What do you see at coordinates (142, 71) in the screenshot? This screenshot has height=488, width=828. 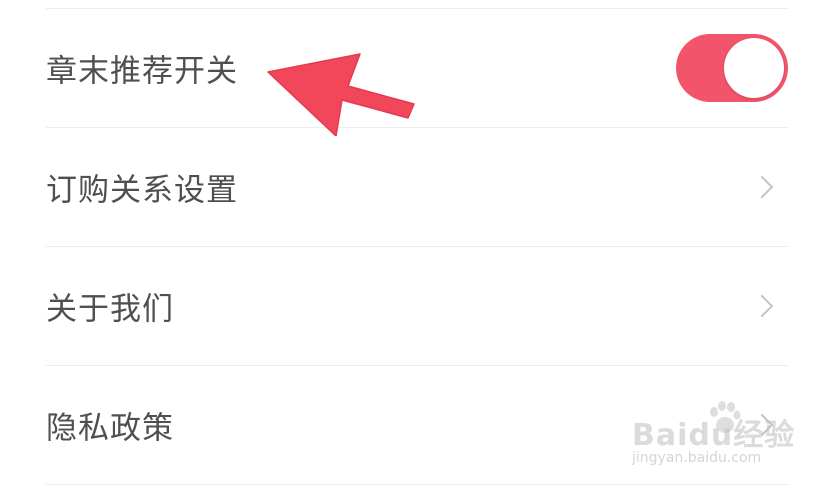 I see `row-label: 章末推荐开关` at bounding box center [142, 71].